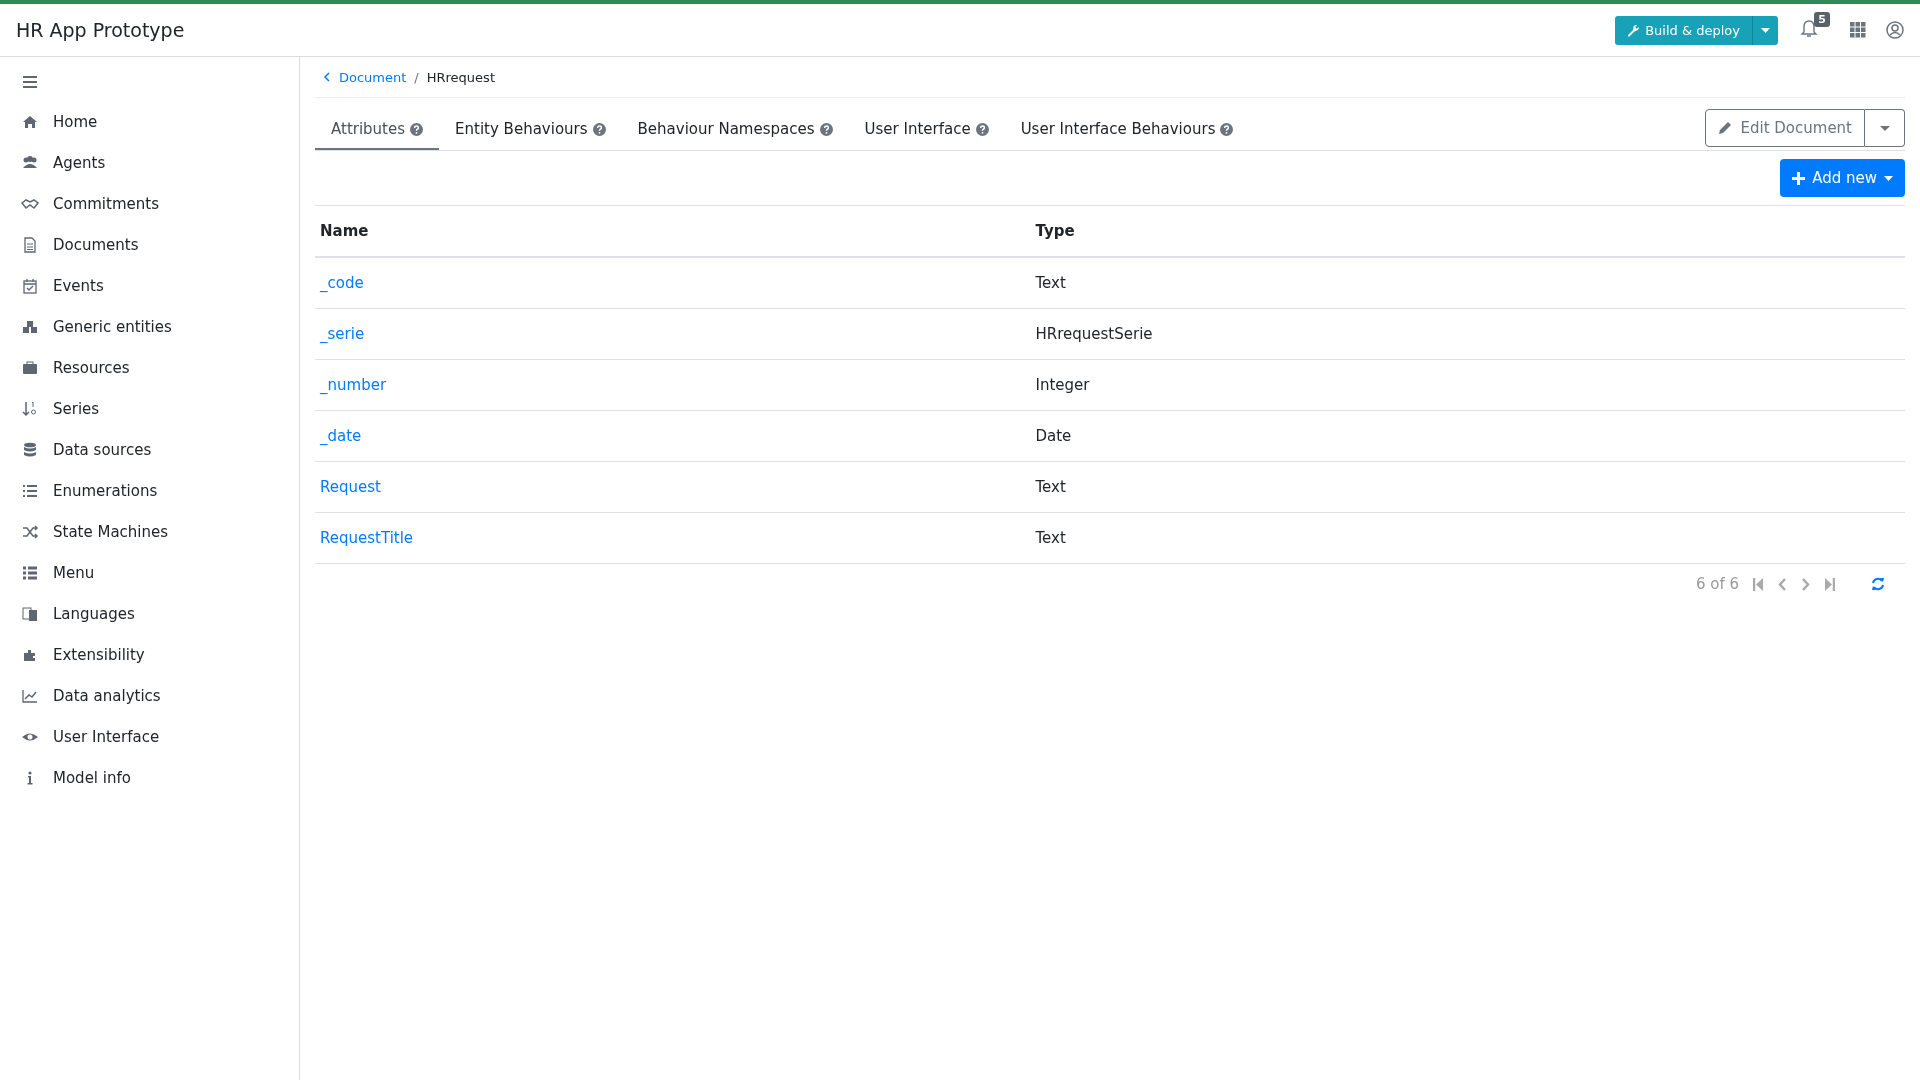  Describe the element at coordinates (1127, 130) in the screenshot. I see `tab: User Interface Behaviours` at that location.